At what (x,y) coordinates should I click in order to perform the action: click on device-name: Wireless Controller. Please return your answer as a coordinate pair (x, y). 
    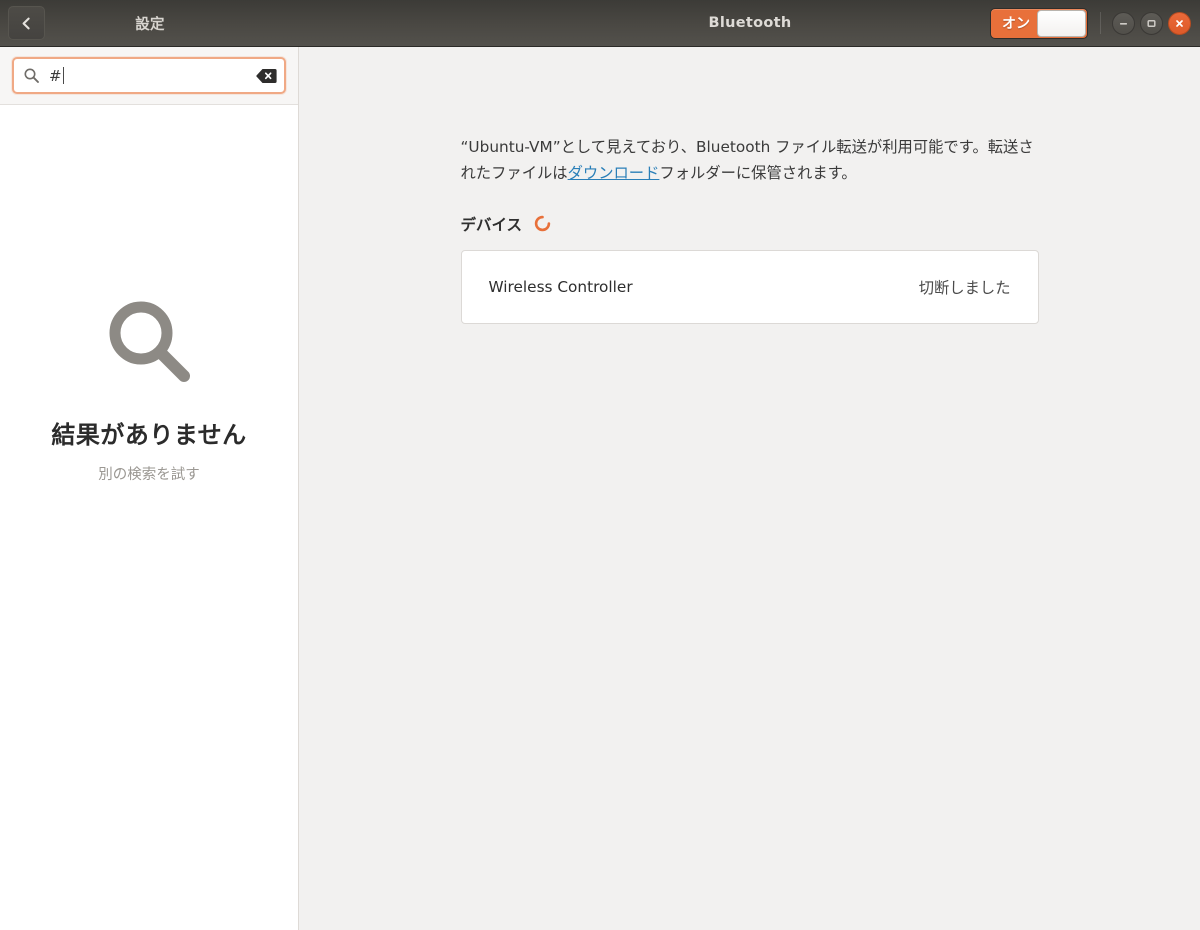
    Looking at the image, I should click on (560, 286).